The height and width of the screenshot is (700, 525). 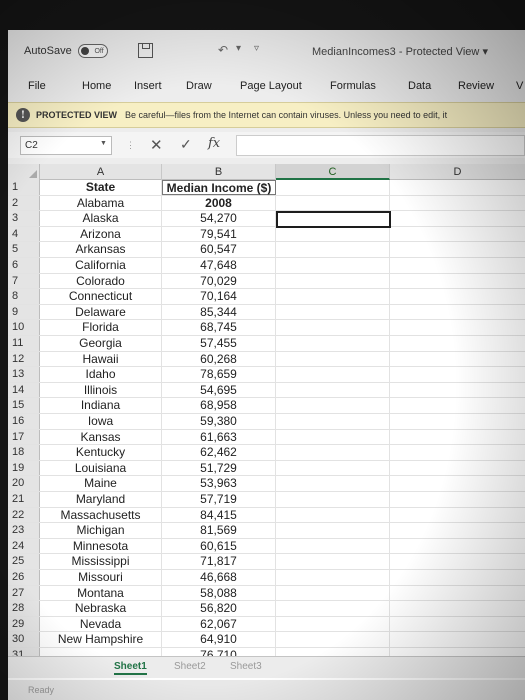 What do you see at coordinates (219, 639) in the screenshot?
I see `cell-b: 64,910` at bounding box center [219, 639].